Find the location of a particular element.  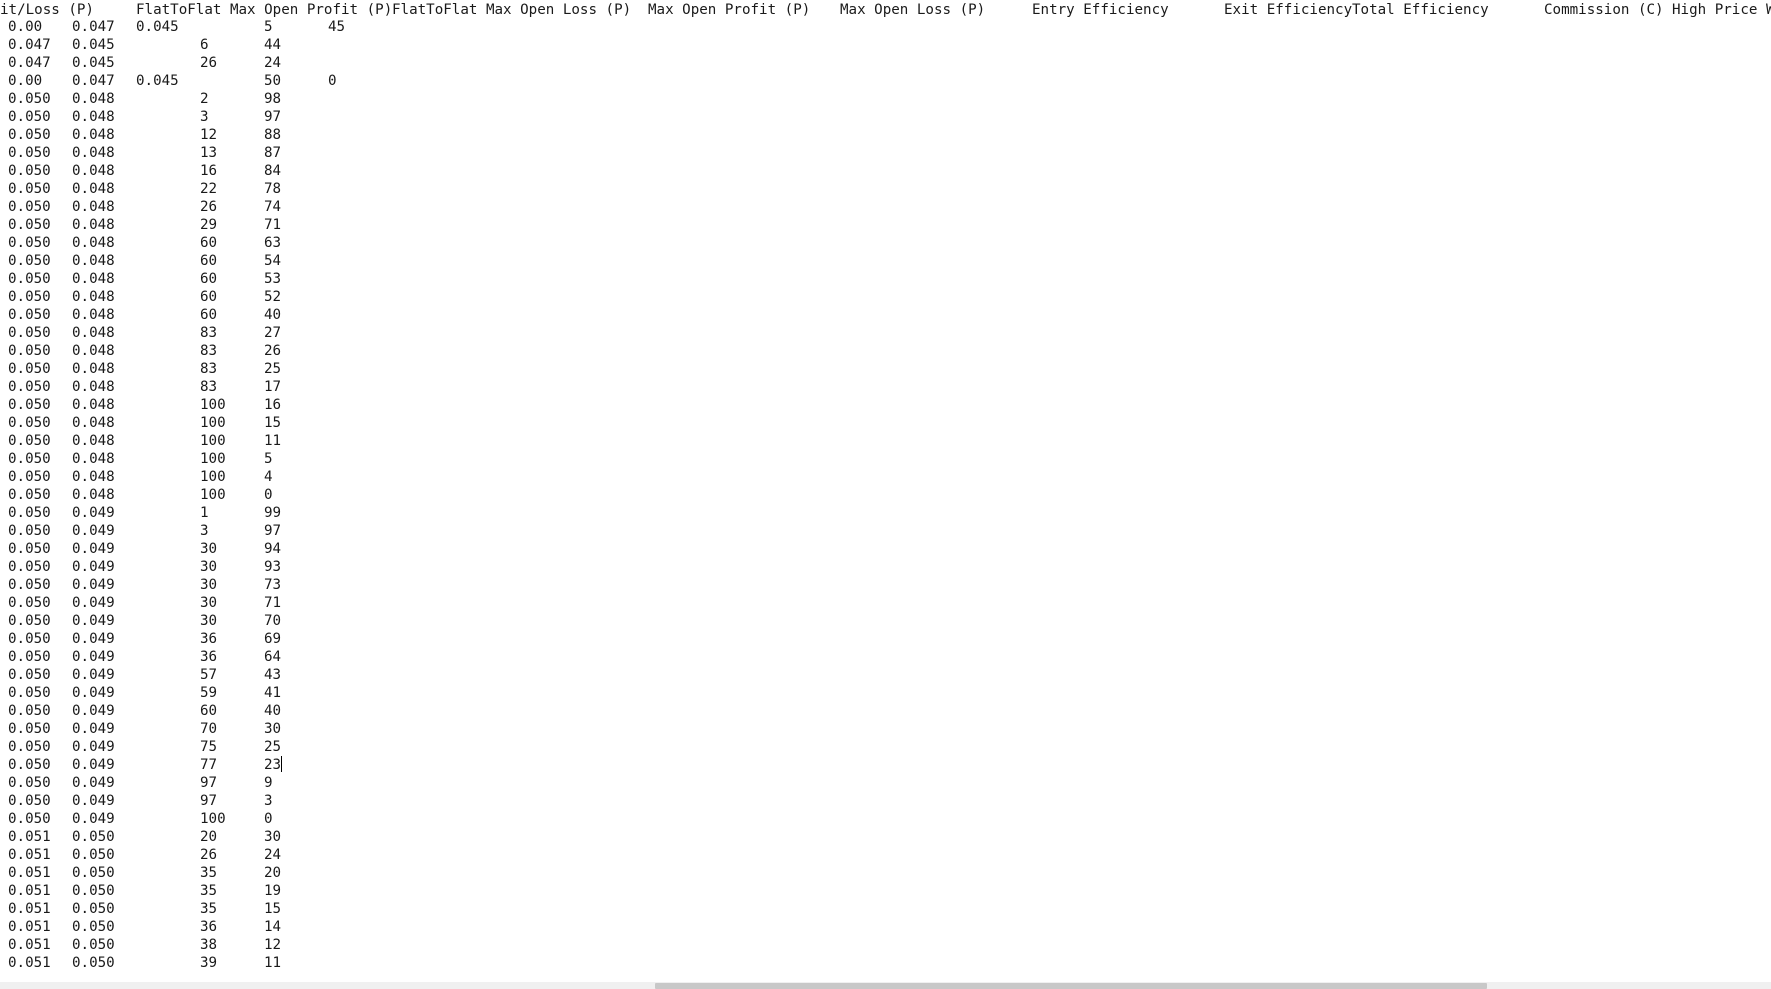

text-line: 0.050 0.049 97 9 is located at coordinates (885, 783).